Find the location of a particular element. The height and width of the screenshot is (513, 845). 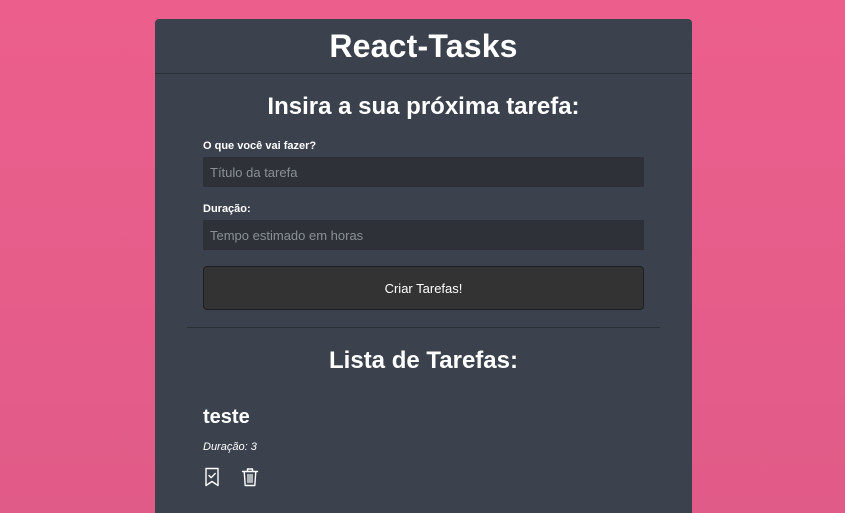

app-header: React-Tasks is located at coordinates (423, 46).